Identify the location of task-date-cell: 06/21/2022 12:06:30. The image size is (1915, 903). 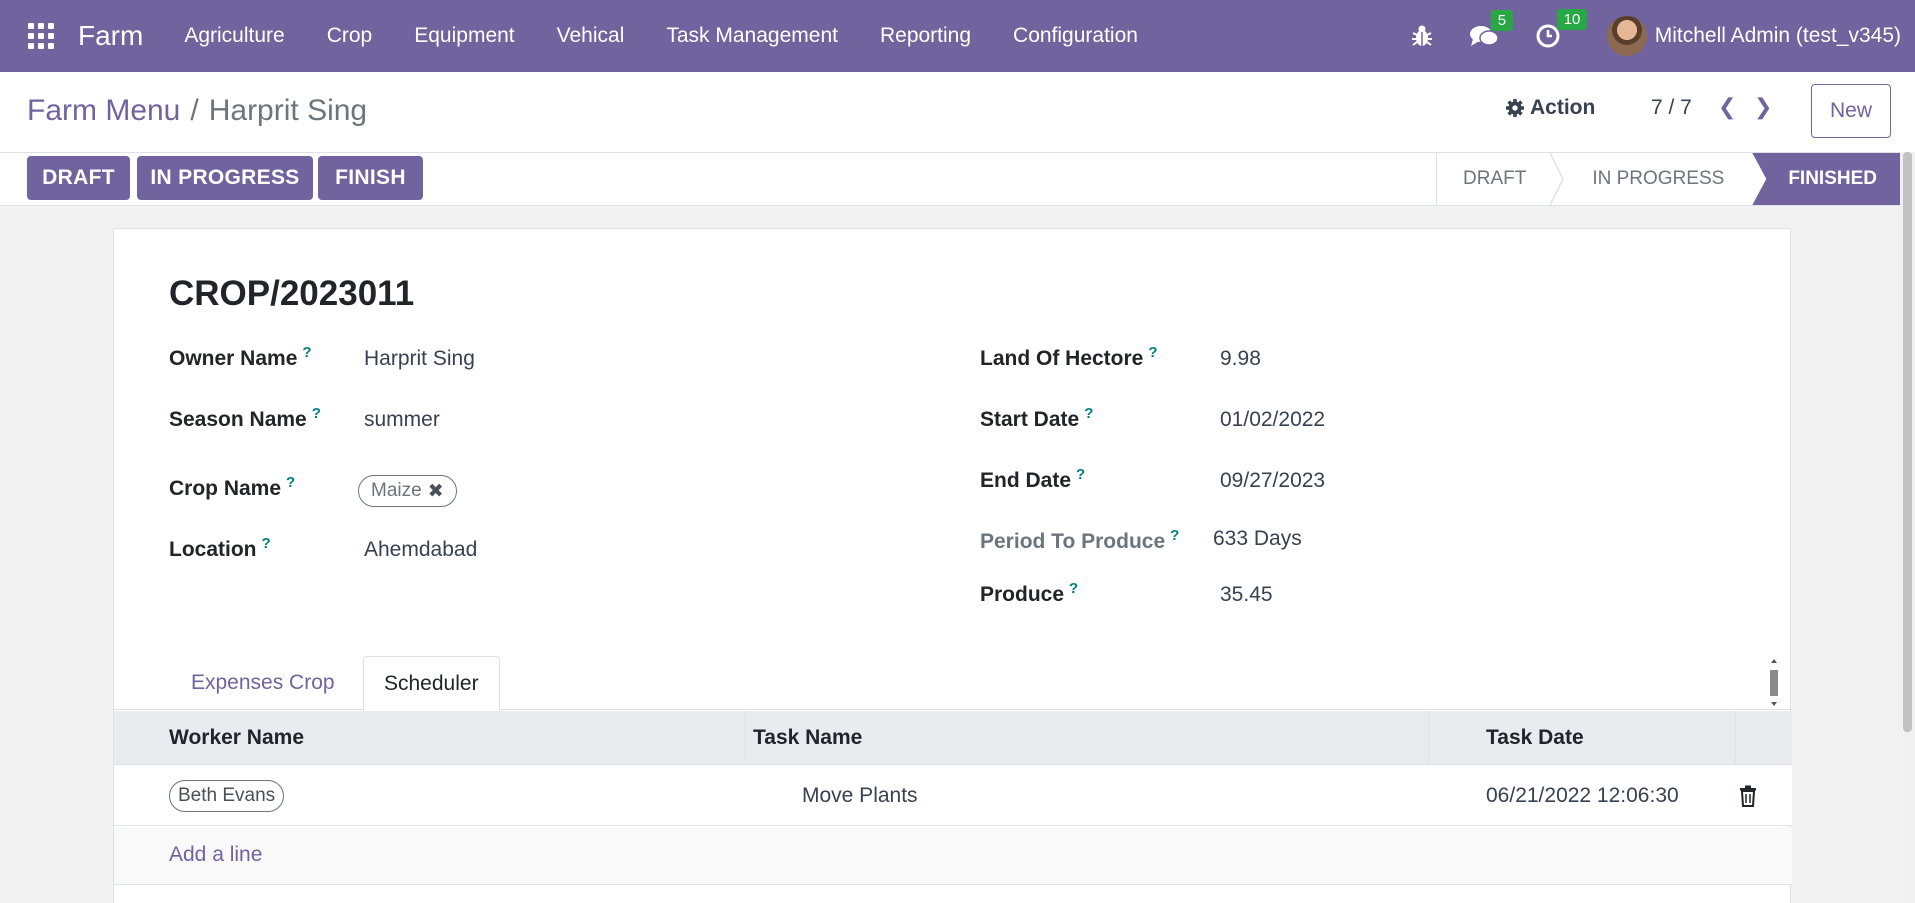
(1582, 795).